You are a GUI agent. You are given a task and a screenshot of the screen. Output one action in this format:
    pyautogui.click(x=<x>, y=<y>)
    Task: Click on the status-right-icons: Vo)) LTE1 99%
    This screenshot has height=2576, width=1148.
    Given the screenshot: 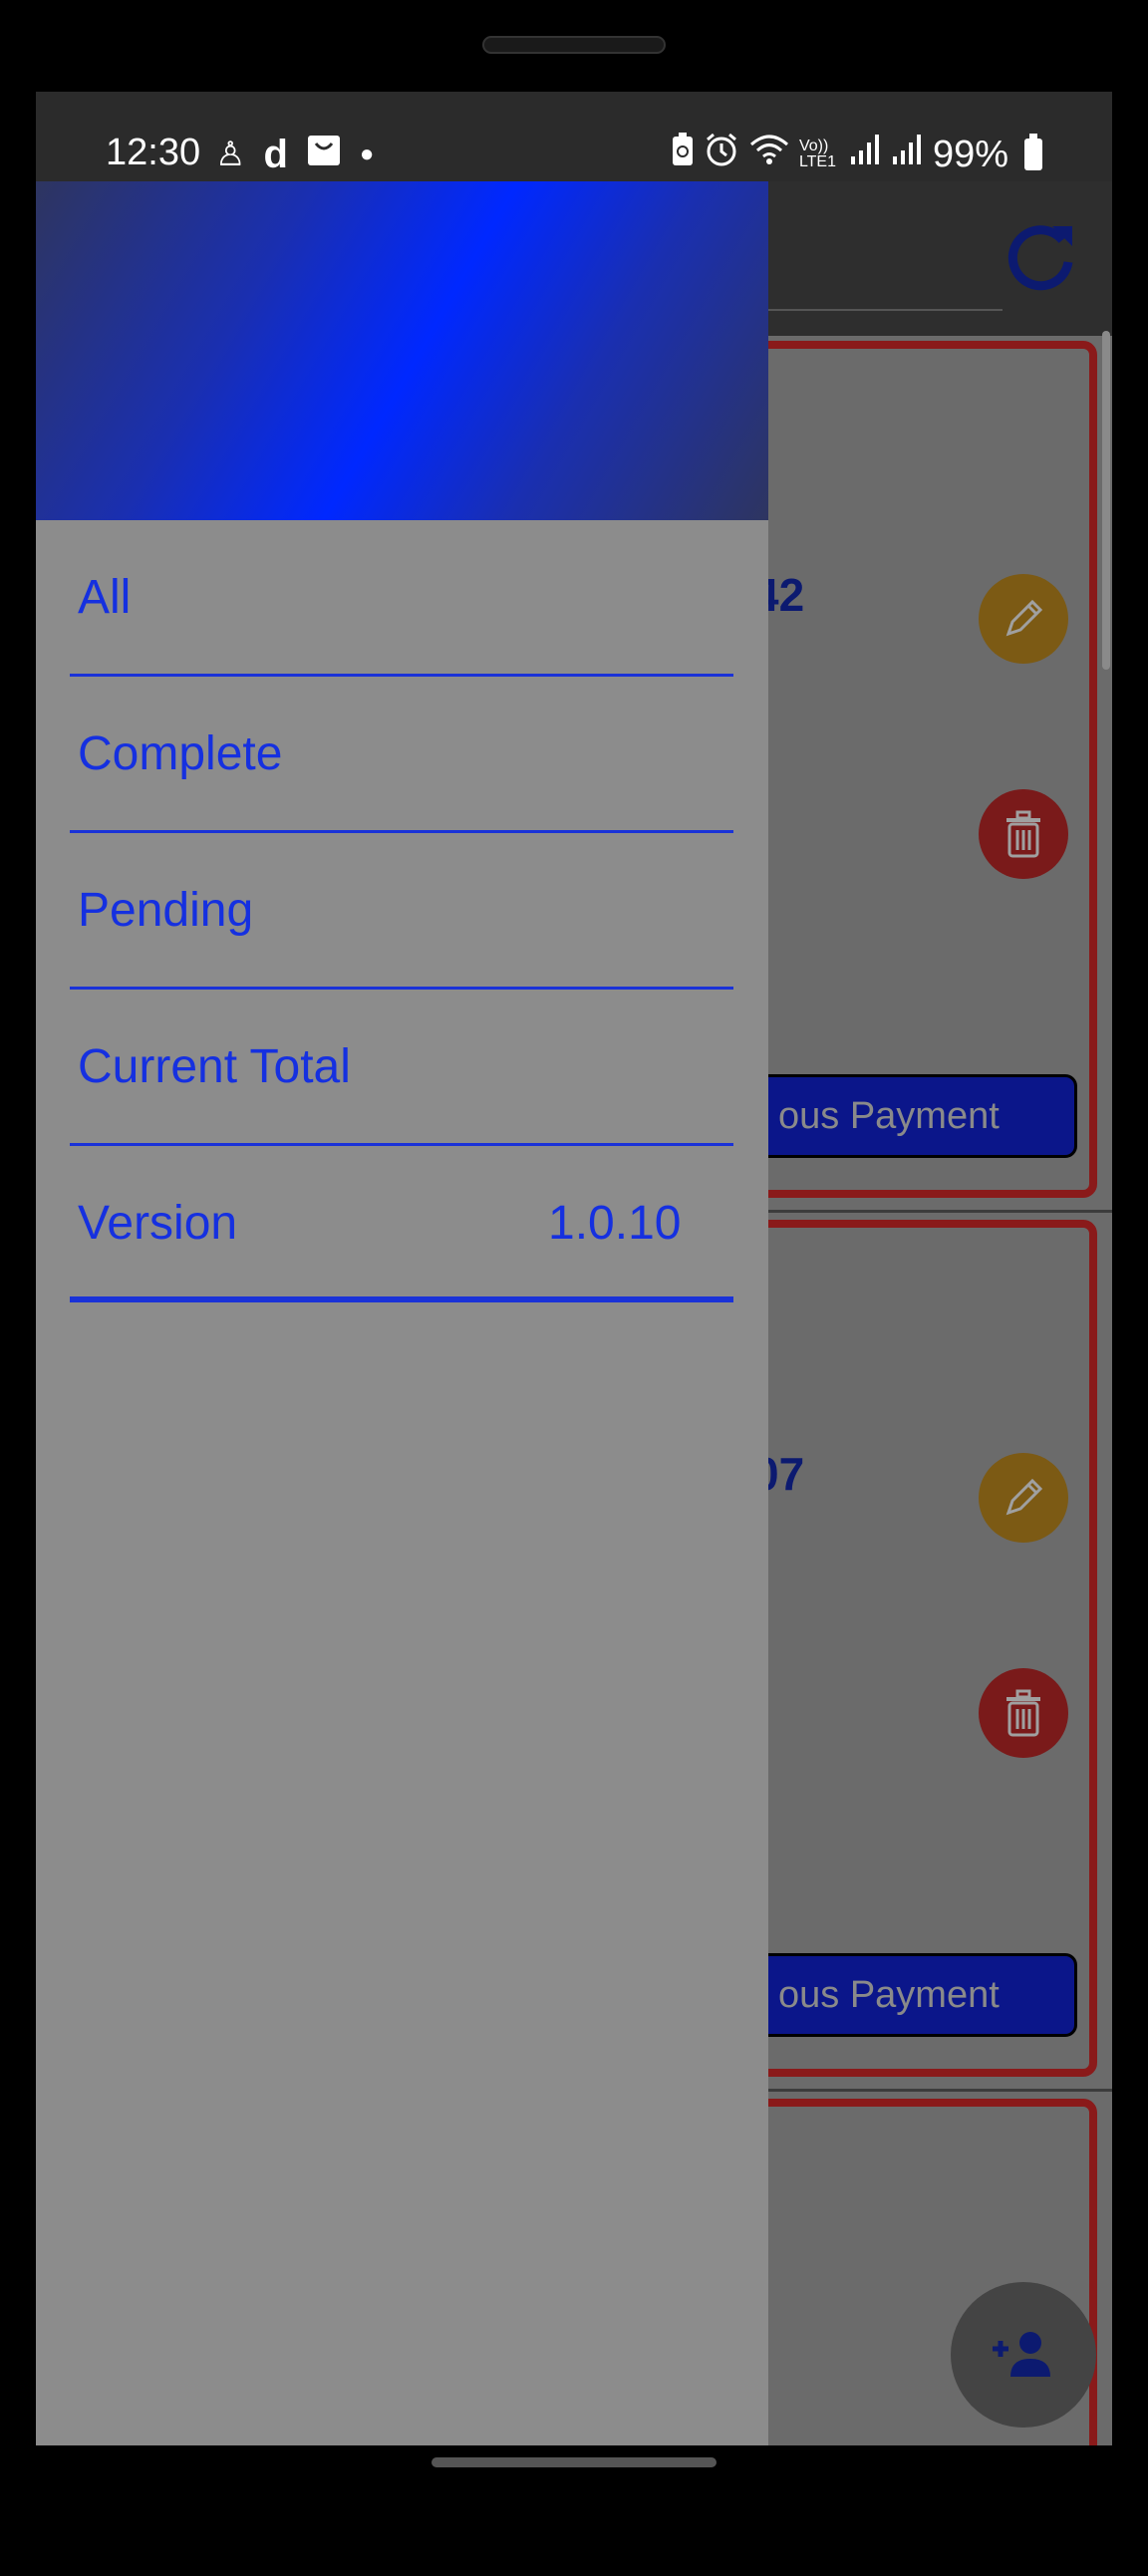 What is the action you would take?
    pyautogui.click(x=857, y=154)
    